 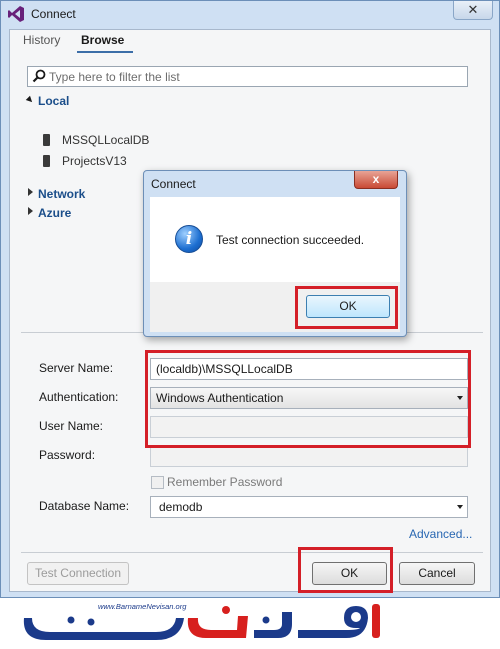 I want to click on filter-box, so click(x=247, y=76).